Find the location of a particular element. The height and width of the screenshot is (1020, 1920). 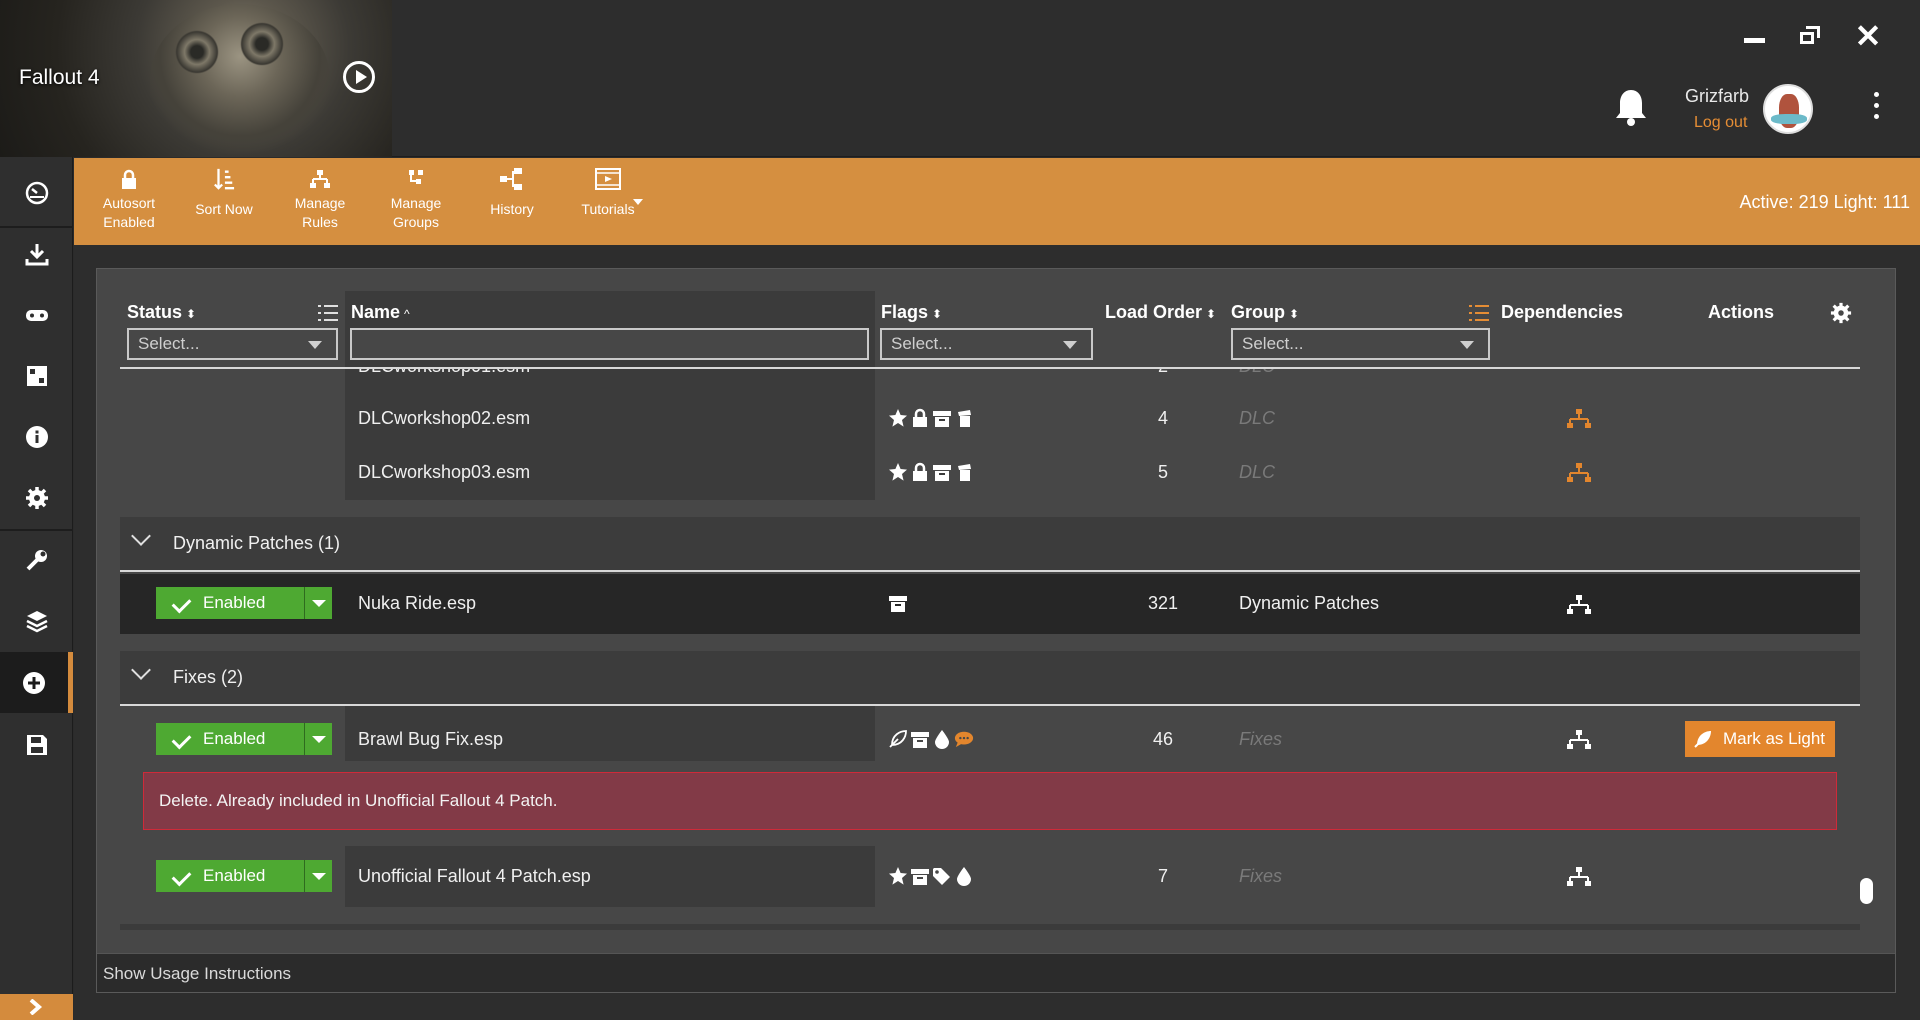

load-order-header: Load Order ⬍ is located at coordinates (1160, 313).